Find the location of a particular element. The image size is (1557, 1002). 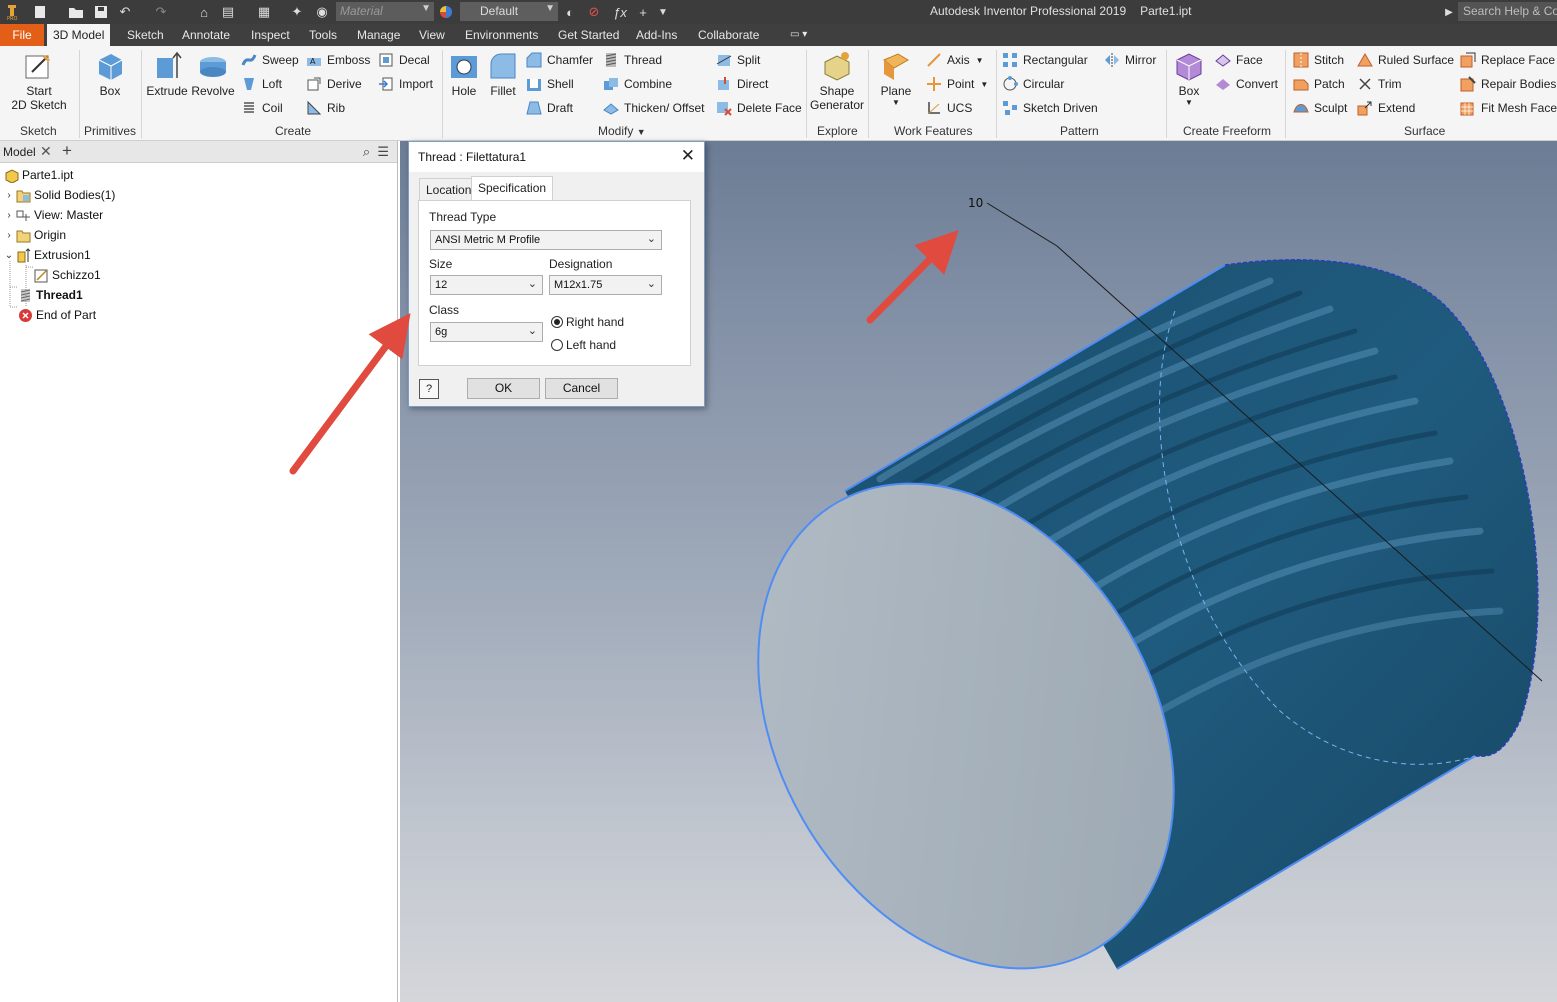

tab-collaborate: Collaborate is located at coordinates (728, 35).